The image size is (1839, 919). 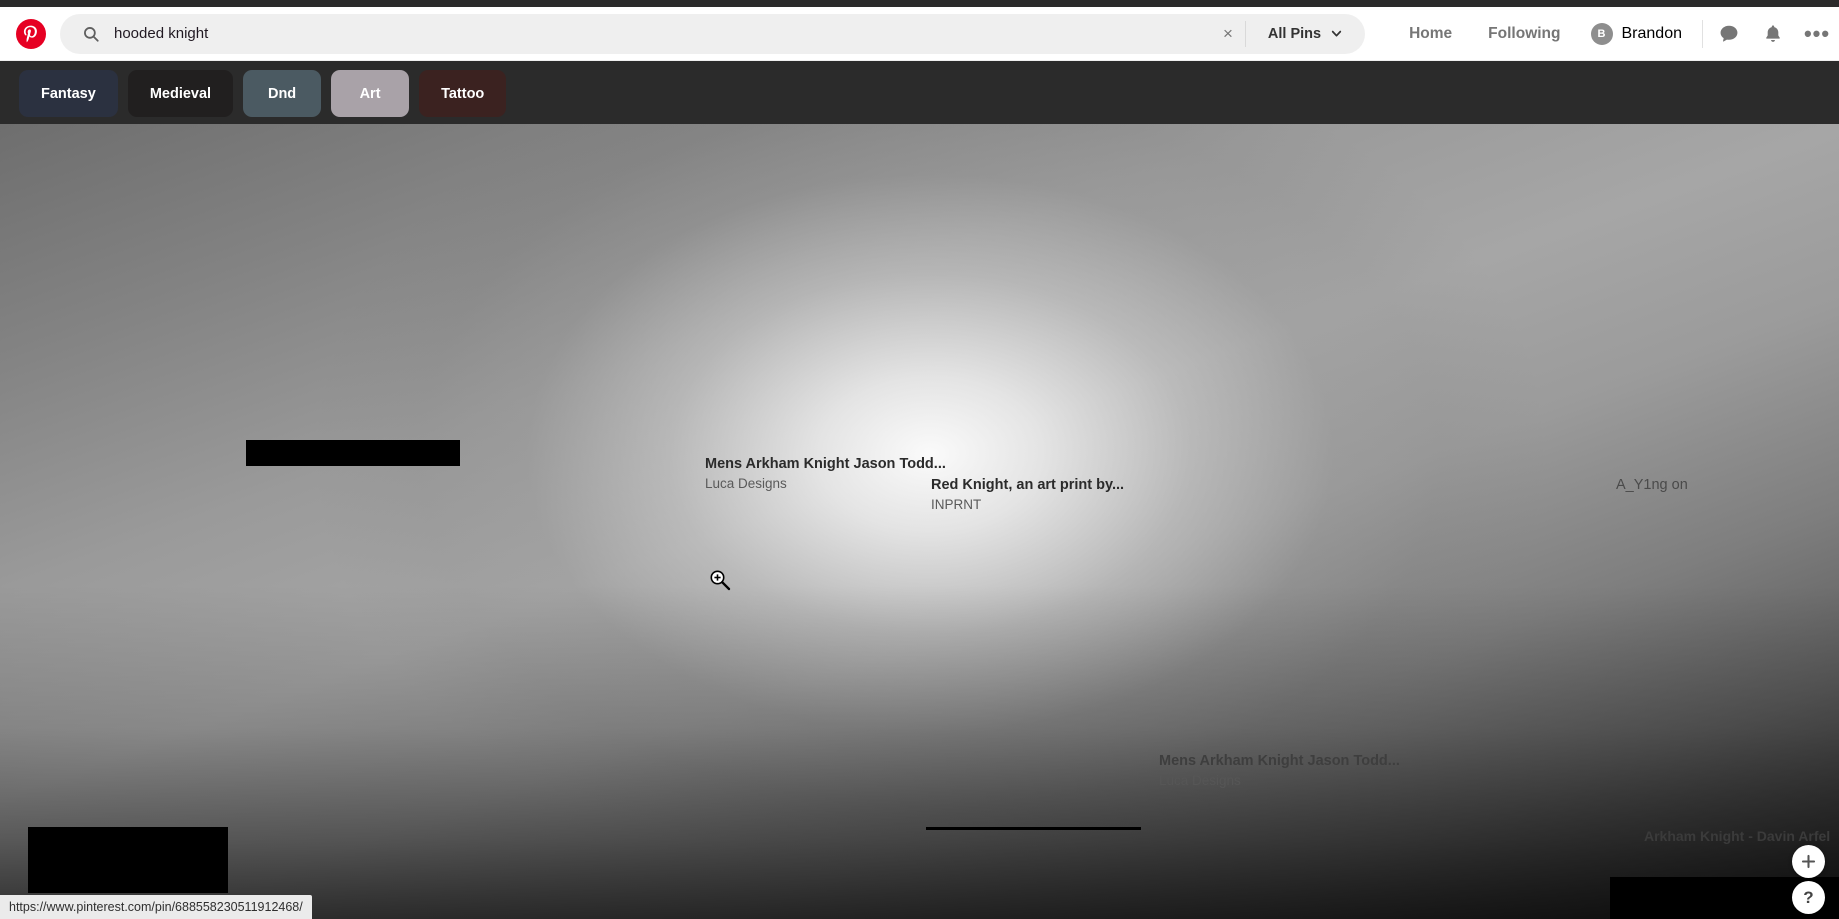 What do you see at coordinates (1027, 495) in the screenshot?
I see `pin-card: Red Knight, an art print by... INPRNT` at bounding box center [1027, 495].